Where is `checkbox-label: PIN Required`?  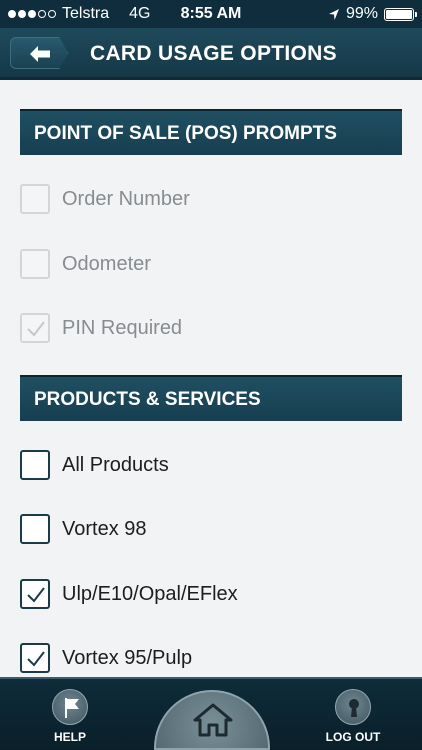 checkbox-label: PIN Required is located at coordinates (122, 327).